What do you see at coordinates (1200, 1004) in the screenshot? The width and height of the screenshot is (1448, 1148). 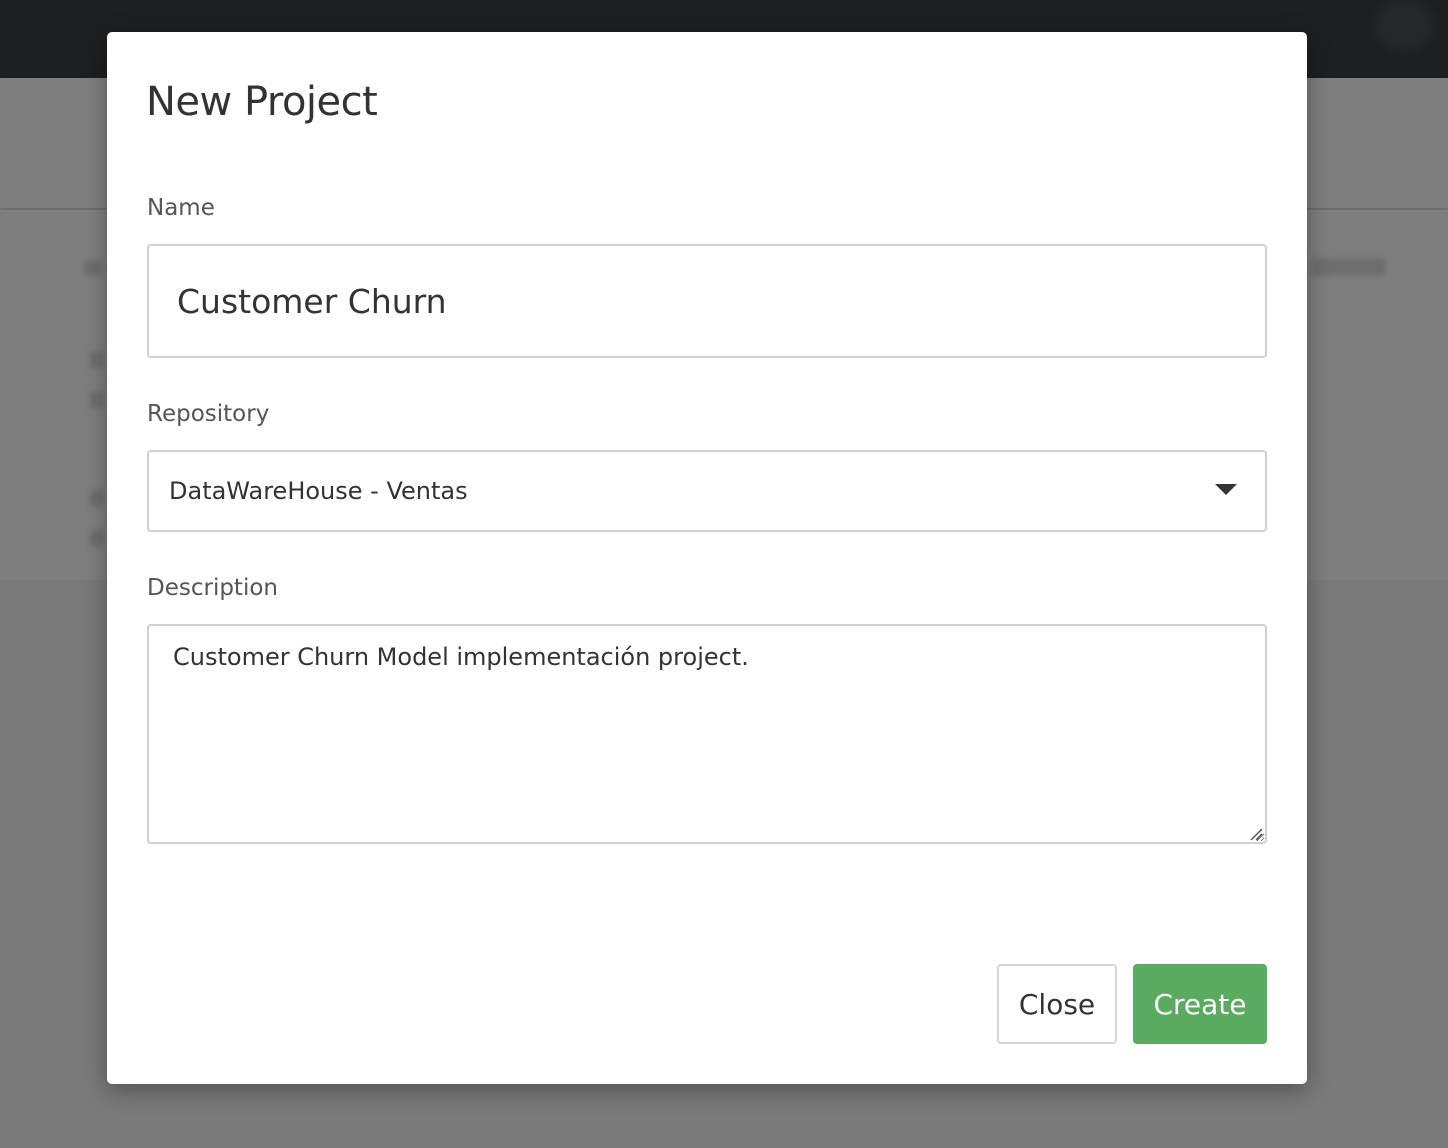 I see `create-button: Create` at bounding box center [1200, 1004].